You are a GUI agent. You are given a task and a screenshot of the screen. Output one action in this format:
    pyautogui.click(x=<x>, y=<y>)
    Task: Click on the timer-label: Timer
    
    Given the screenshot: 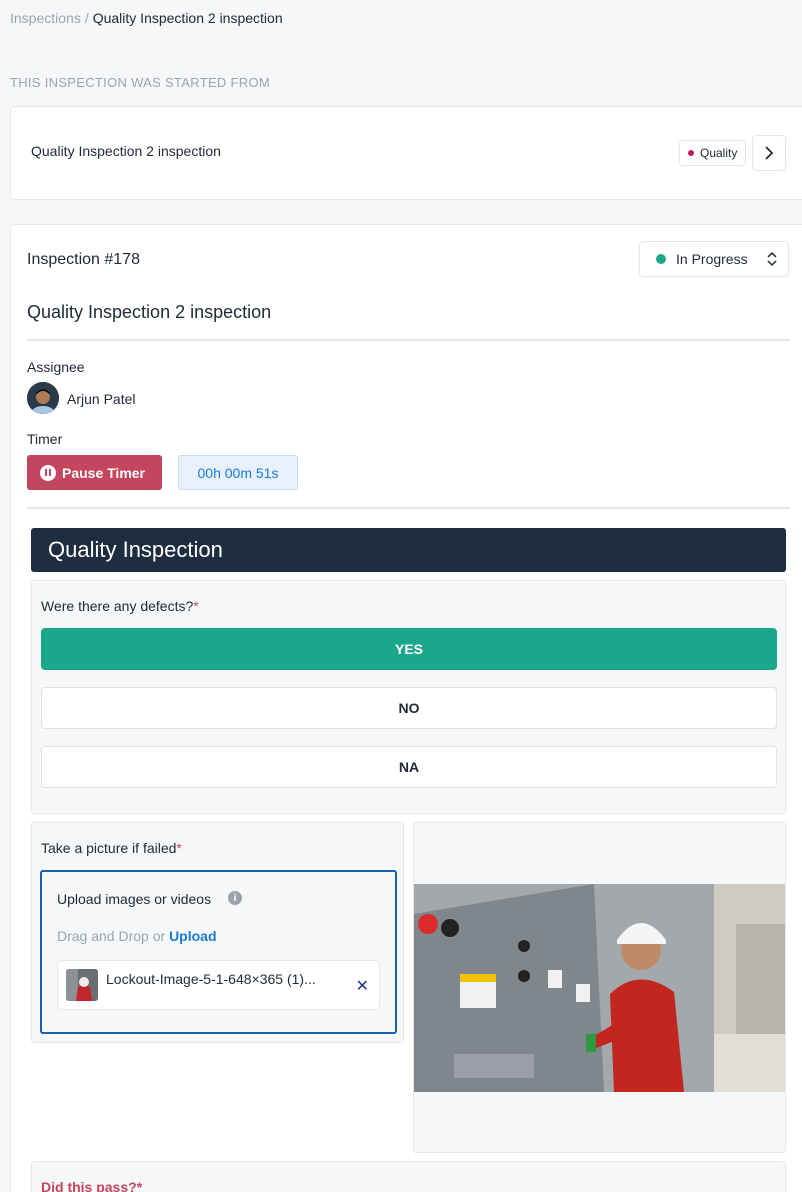 What is the action you would take?
    pyautogui.click(x=45, y=439)
    